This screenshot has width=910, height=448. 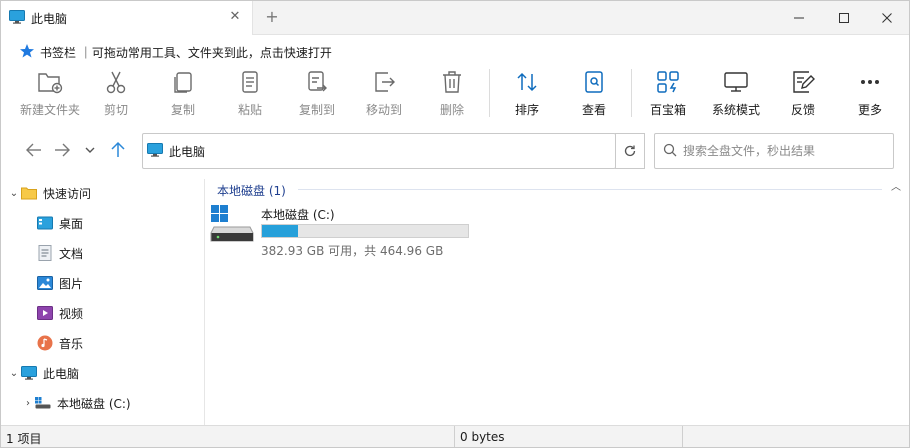 I want to click on system-mode-button: 系统模式, so click(x=736, y=95).